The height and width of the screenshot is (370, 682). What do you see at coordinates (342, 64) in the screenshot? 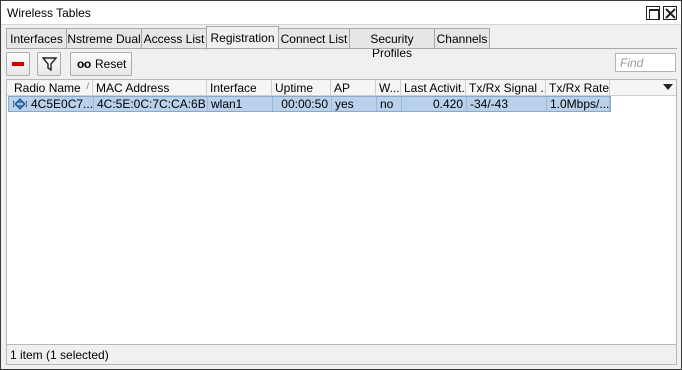
I see `toolbar: oo Reset` at bounding box center [342, 64].